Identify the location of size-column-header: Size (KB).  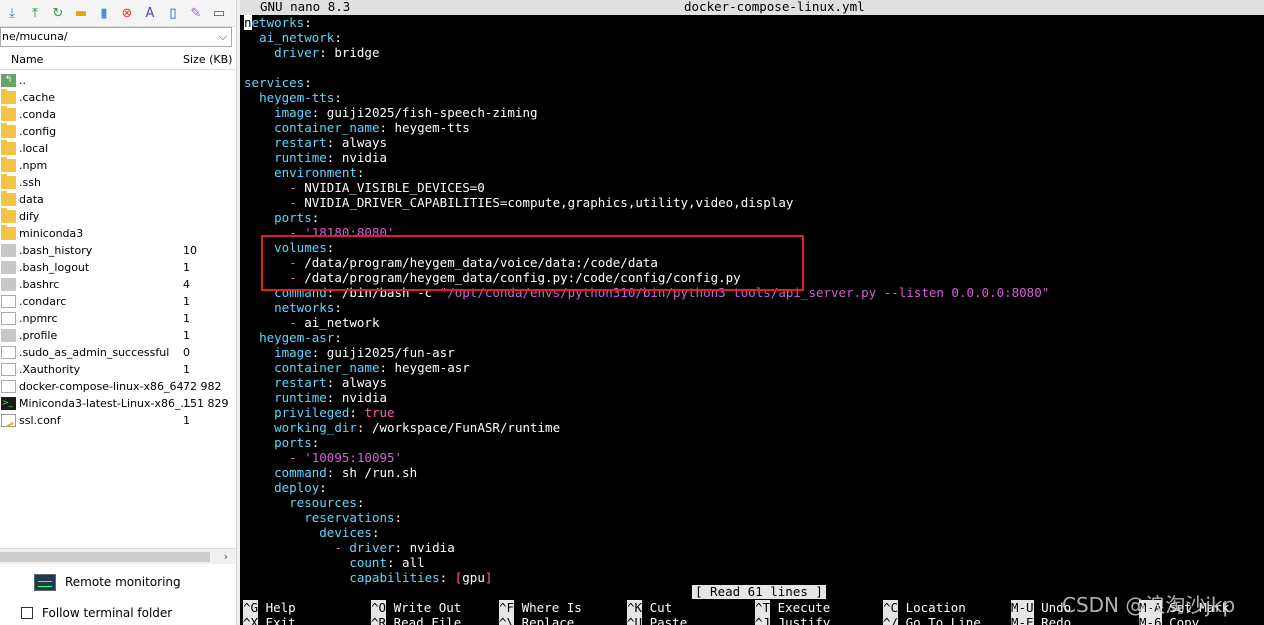
(207, 59).